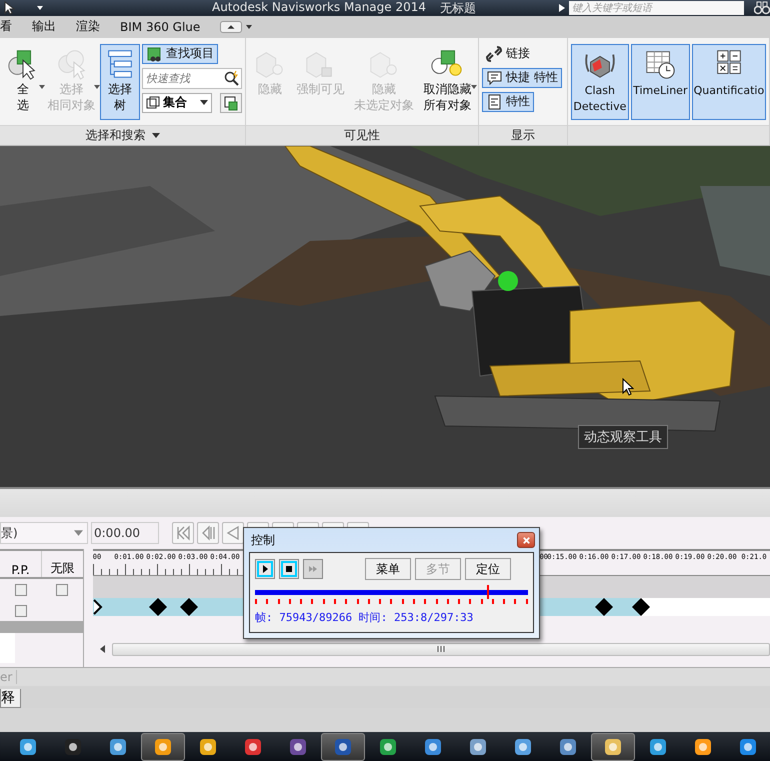 This screenshot has height=761, width=770. What do you see at coordinates (116, 135) in the screenshot?
I see `ribbon-group-title: 选择和搜索` at bounding box center [116, 135].